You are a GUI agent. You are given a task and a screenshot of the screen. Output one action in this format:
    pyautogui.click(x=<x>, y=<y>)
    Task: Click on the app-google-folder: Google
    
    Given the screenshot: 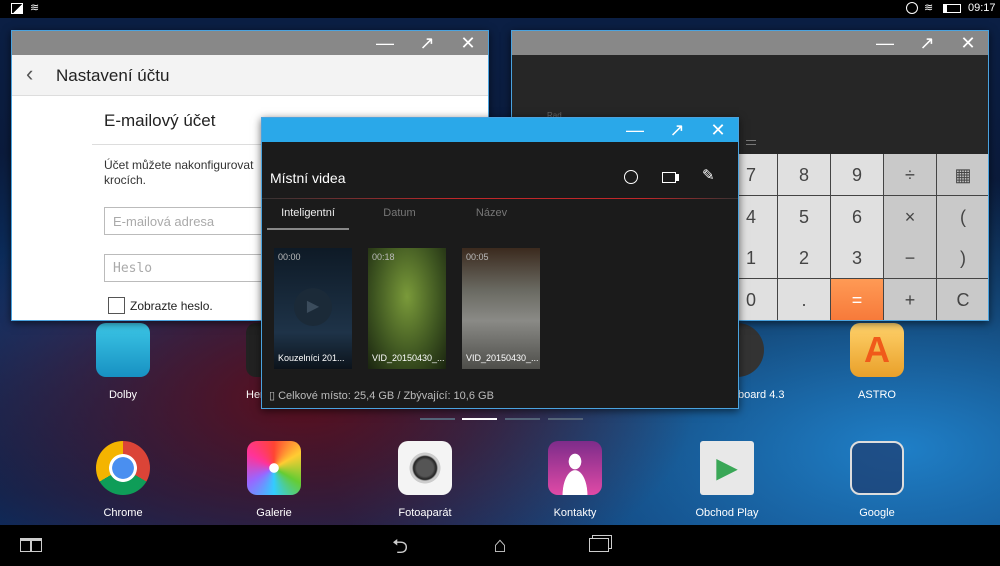 What is the action you would take?
    pyautogui.click(x=877, y=480)
    